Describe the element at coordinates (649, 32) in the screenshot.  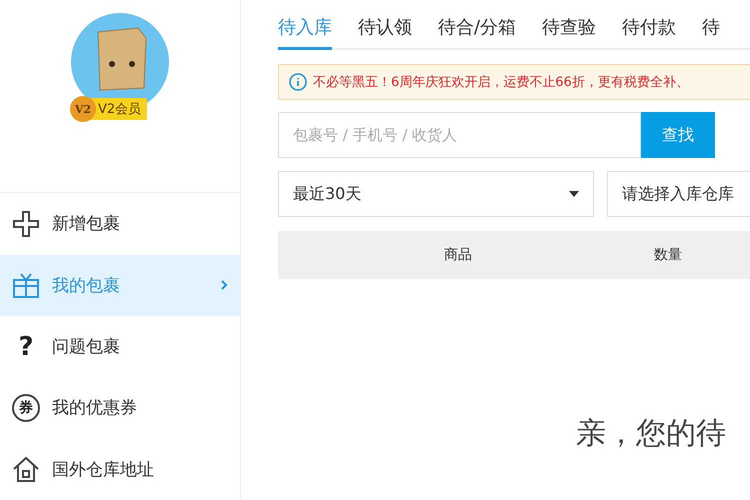
I see `tab: 待付款` at that location.